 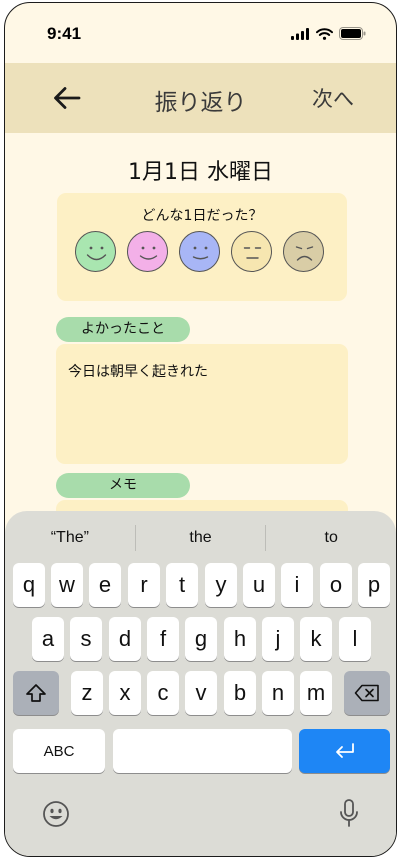 I want to click on key-d: d, so click(x=125, y=639).